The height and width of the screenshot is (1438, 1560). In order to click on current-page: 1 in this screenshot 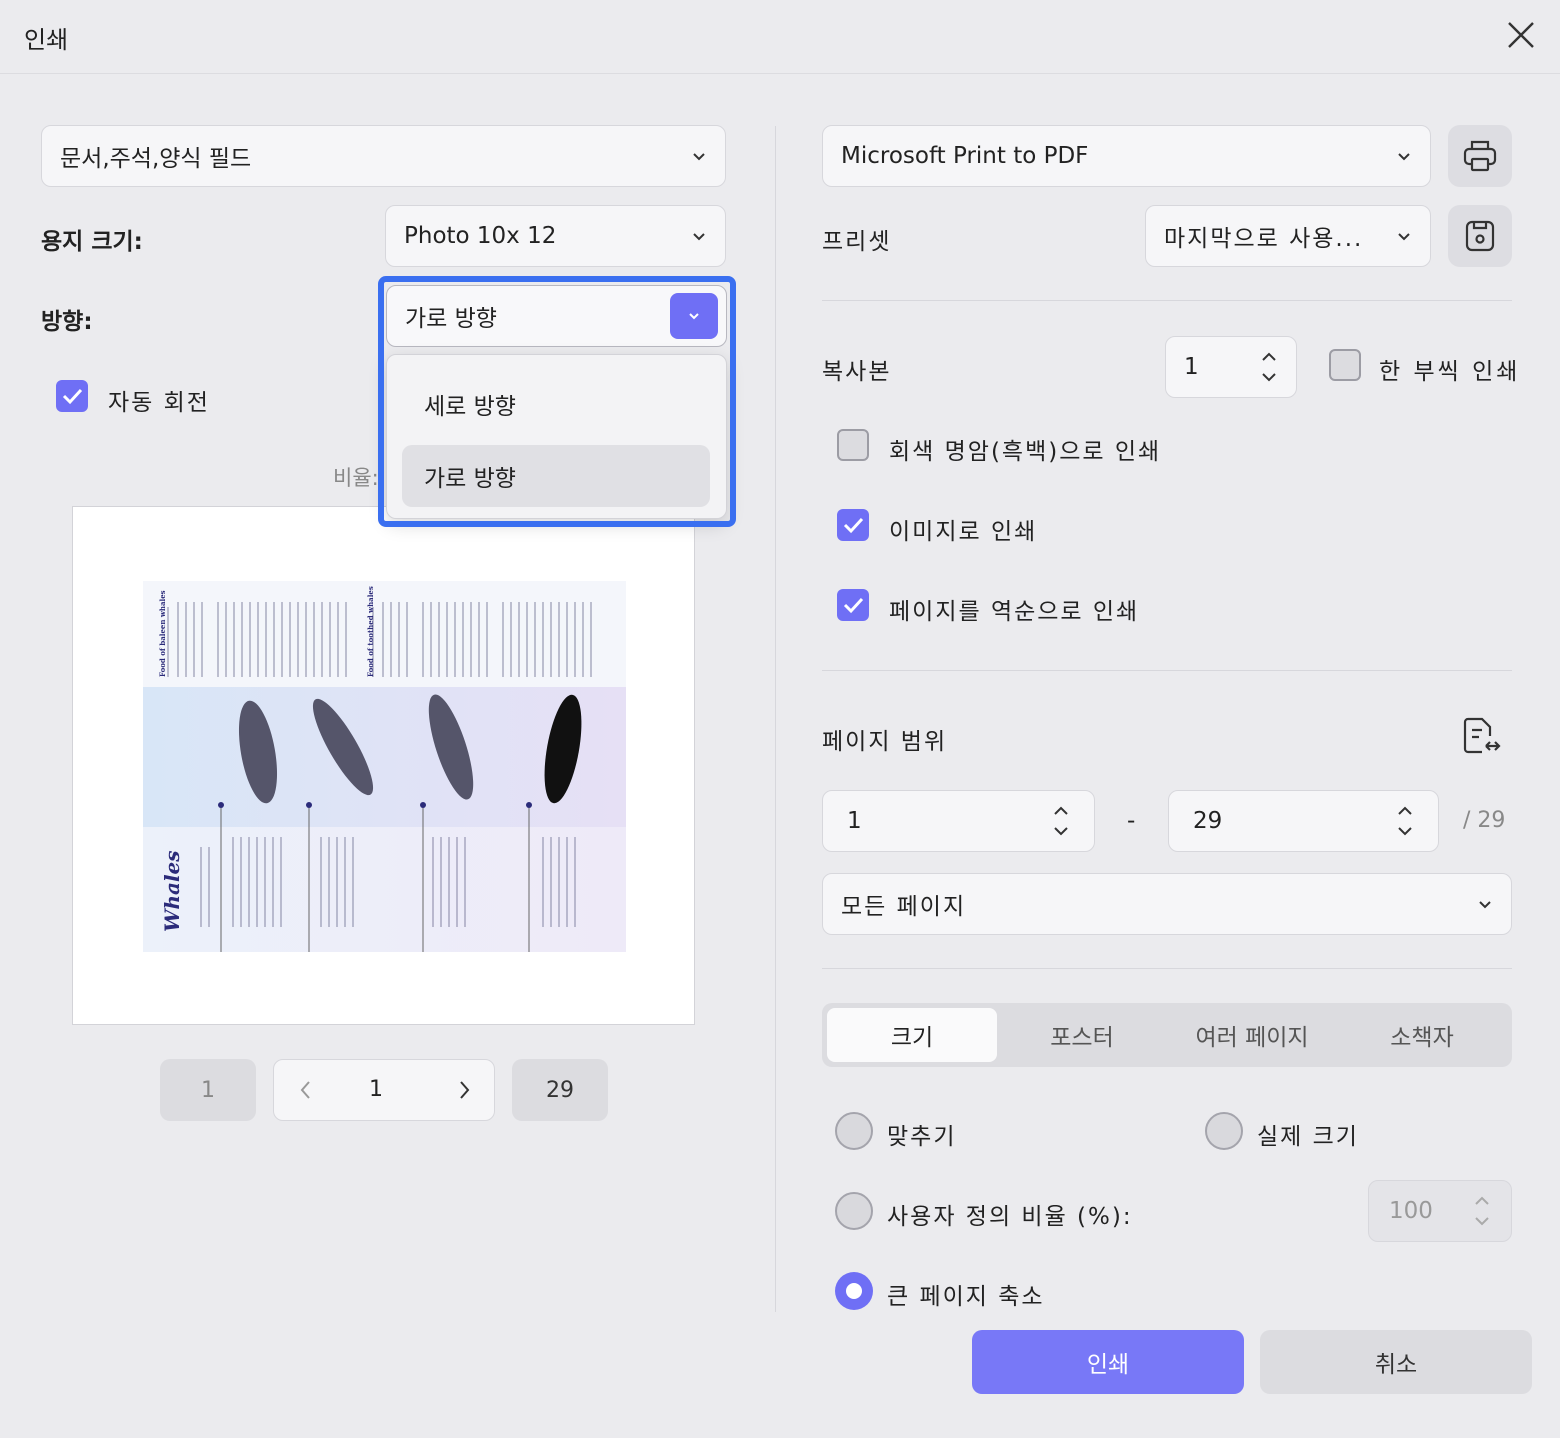, I will do `click(376, 1089)`.